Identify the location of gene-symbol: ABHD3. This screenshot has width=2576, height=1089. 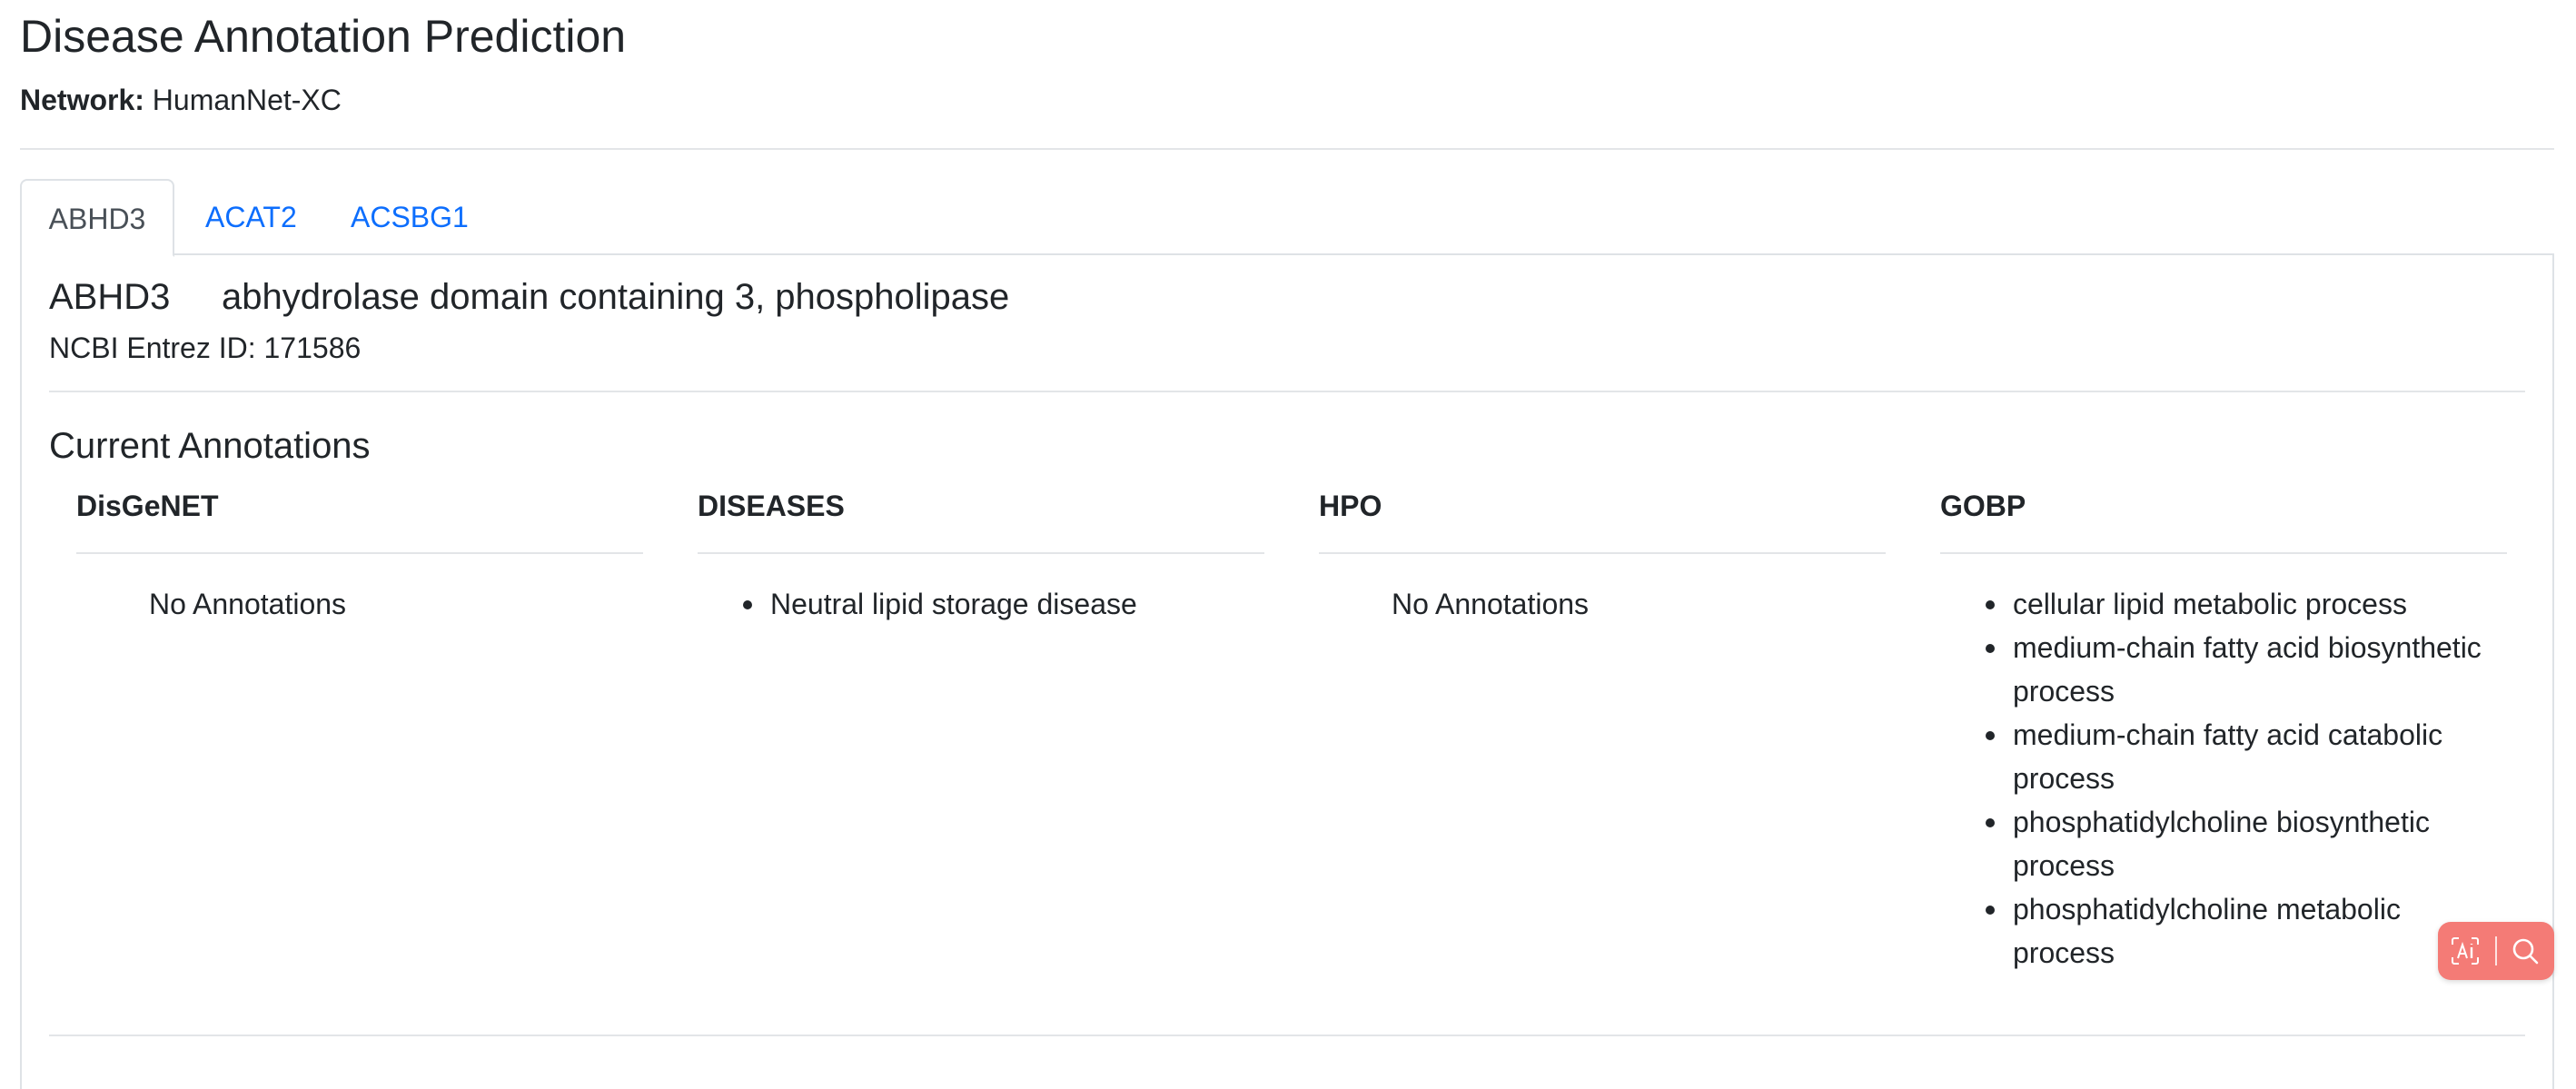
(110, 297).